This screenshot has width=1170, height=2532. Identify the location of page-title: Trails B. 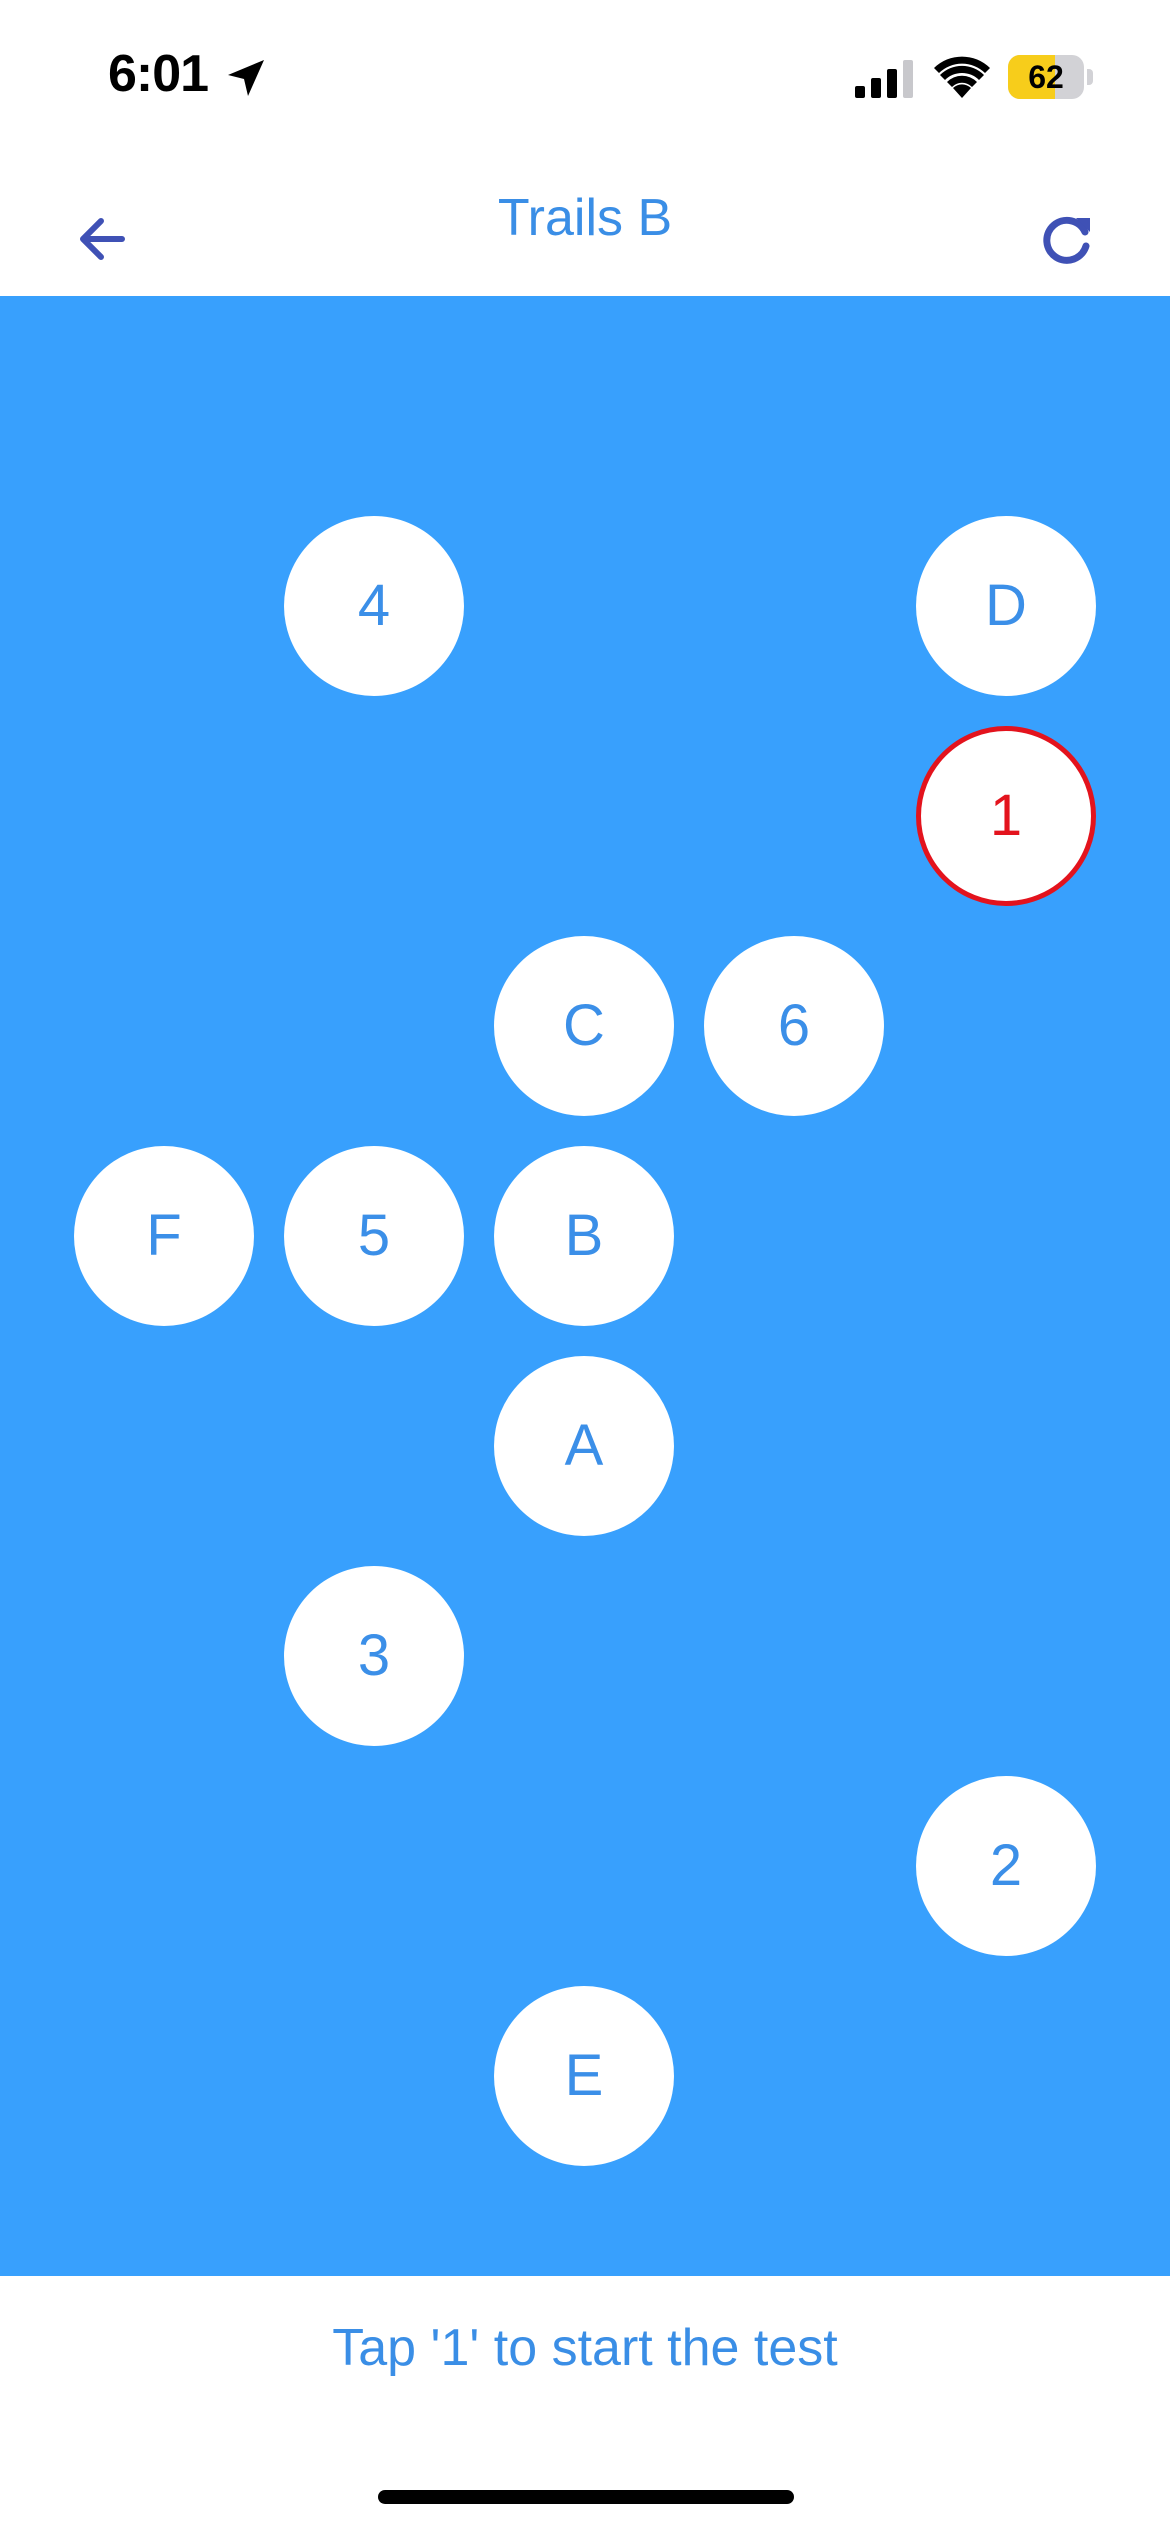
(585, 218).